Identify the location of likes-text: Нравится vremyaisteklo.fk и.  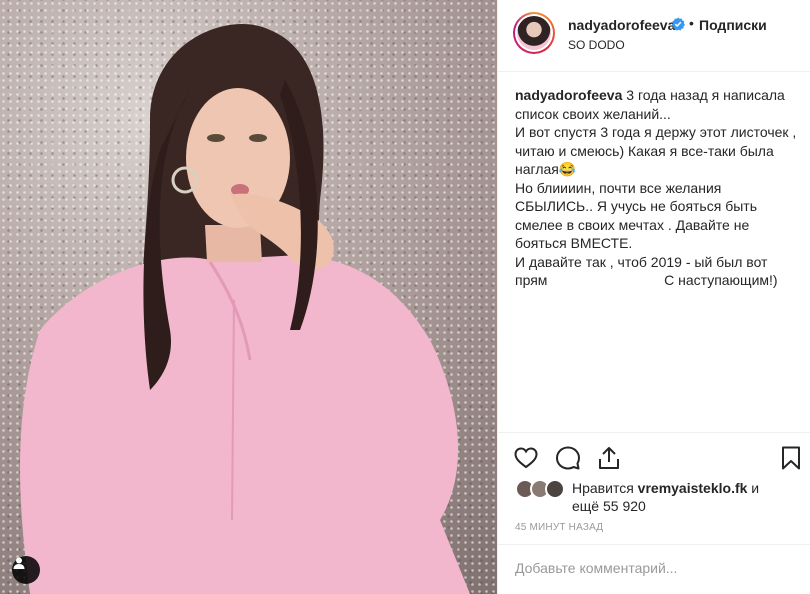
(665, 488).